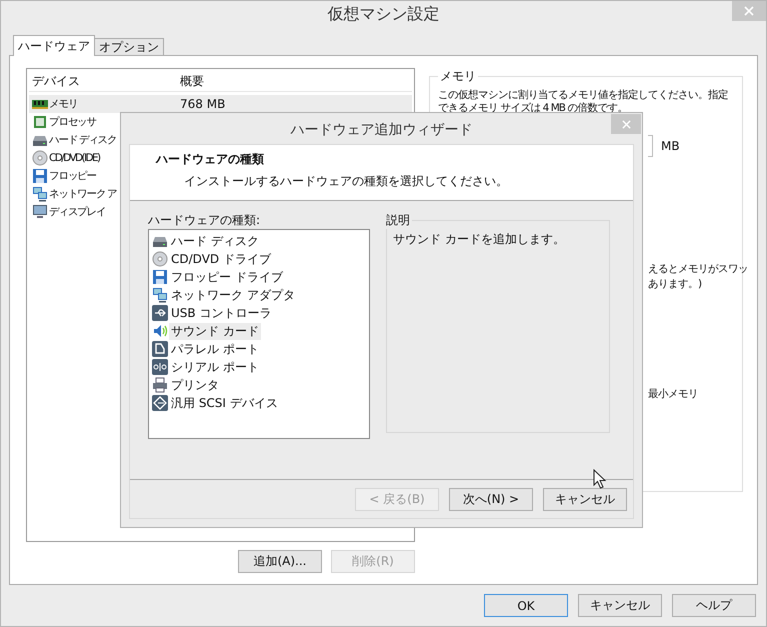 Image resolution: width=767 pixels, height=627 pixels. What do you see at coordinates (74, 158) in the screenshot?
I see `device-name: CD/DVD(IDE)` at bounding box center [74, 158].